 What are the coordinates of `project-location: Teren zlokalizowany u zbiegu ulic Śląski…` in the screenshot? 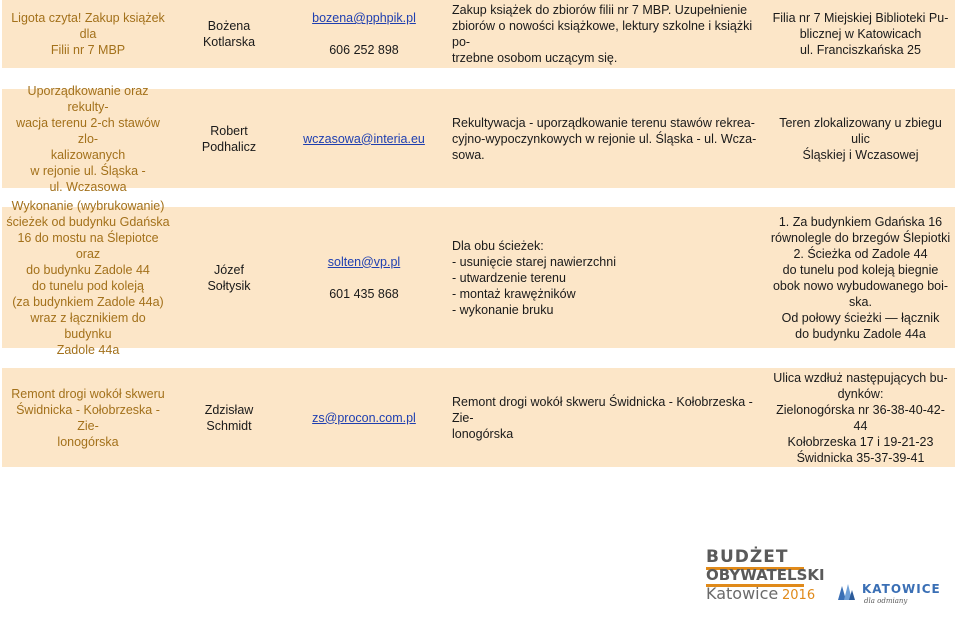 It's located at (860, 138).